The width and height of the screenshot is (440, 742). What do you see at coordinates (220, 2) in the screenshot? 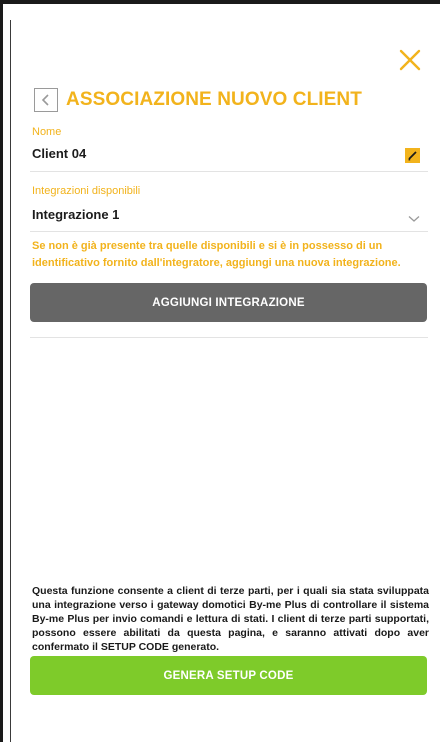
I see `window-top-border` at bounding box center [220, 2].